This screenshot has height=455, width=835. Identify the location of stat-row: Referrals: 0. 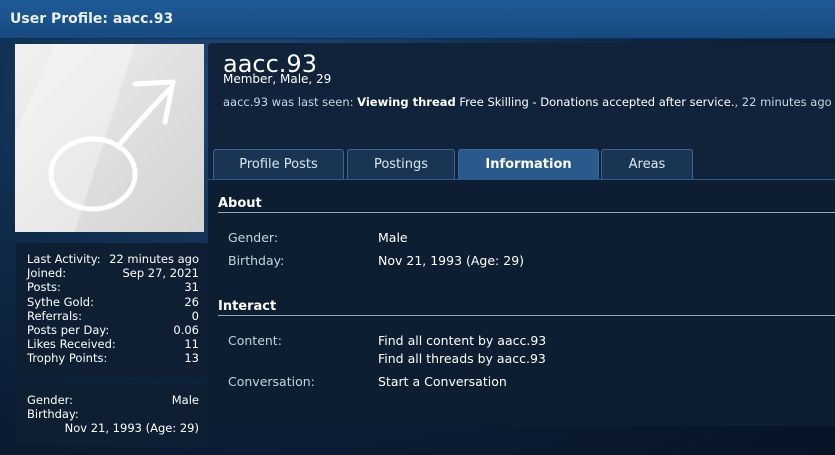
(113, 315).